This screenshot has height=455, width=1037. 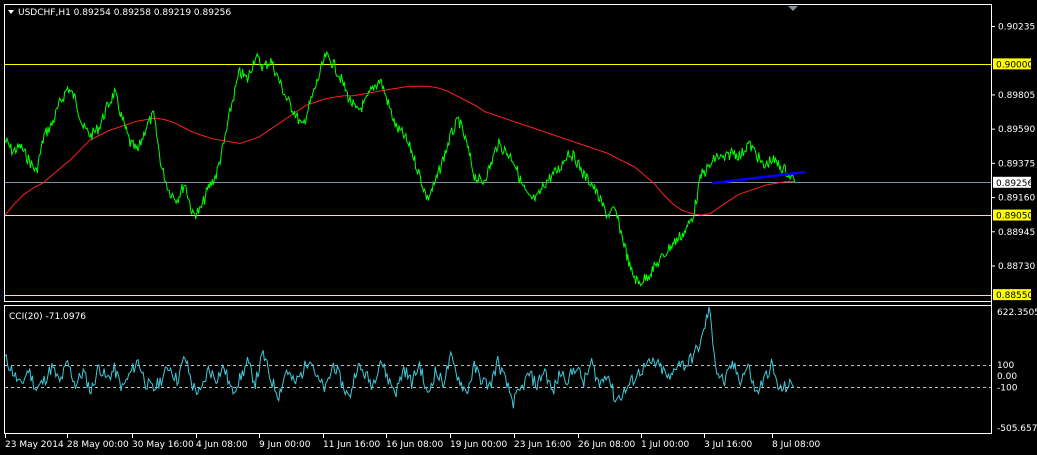 What do you see at coordinates (478, 445) in the screenshot?
I see `time-tick-label: 19 Jun 00:00` at bounding box center [478, 445].